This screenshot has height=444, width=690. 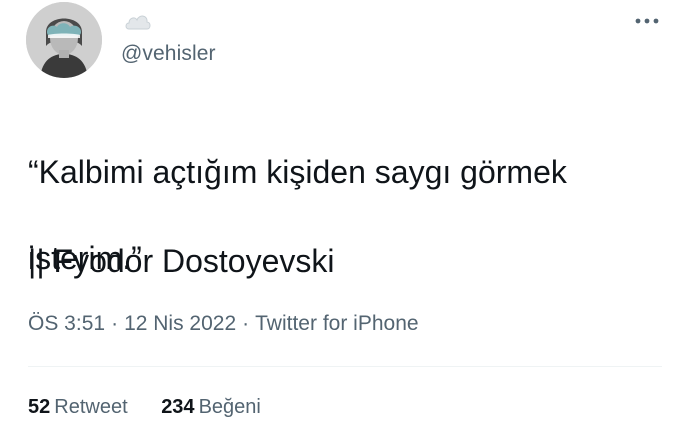 I want to click on avatar-image, so click(x=64, y=40).